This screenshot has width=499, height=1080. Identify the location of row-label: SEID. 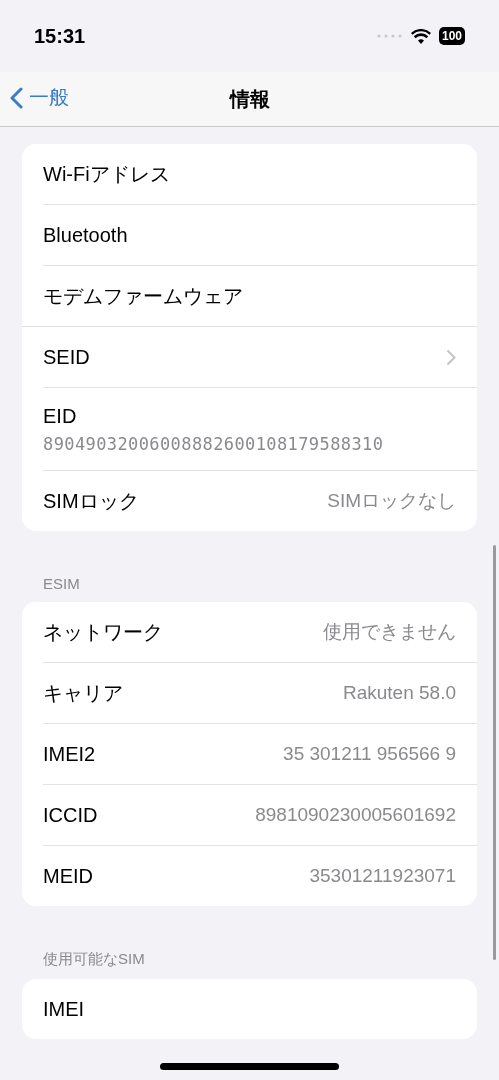
(66, 357).